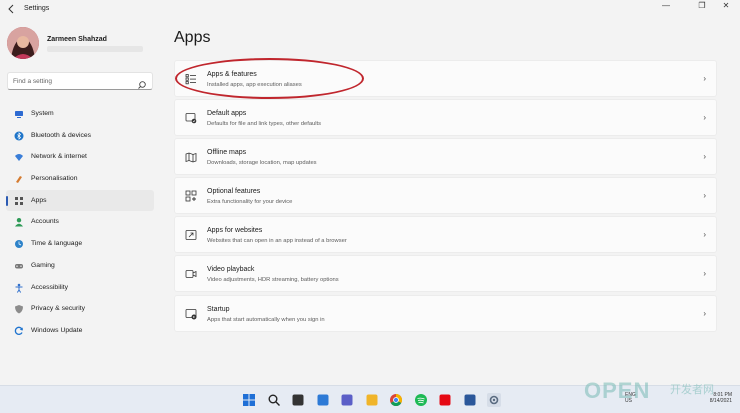 Image resolution: width=740 pixels, height=413 pixels. I want to click on user-name: Zarmeen Shahzad, so click(77, 39).